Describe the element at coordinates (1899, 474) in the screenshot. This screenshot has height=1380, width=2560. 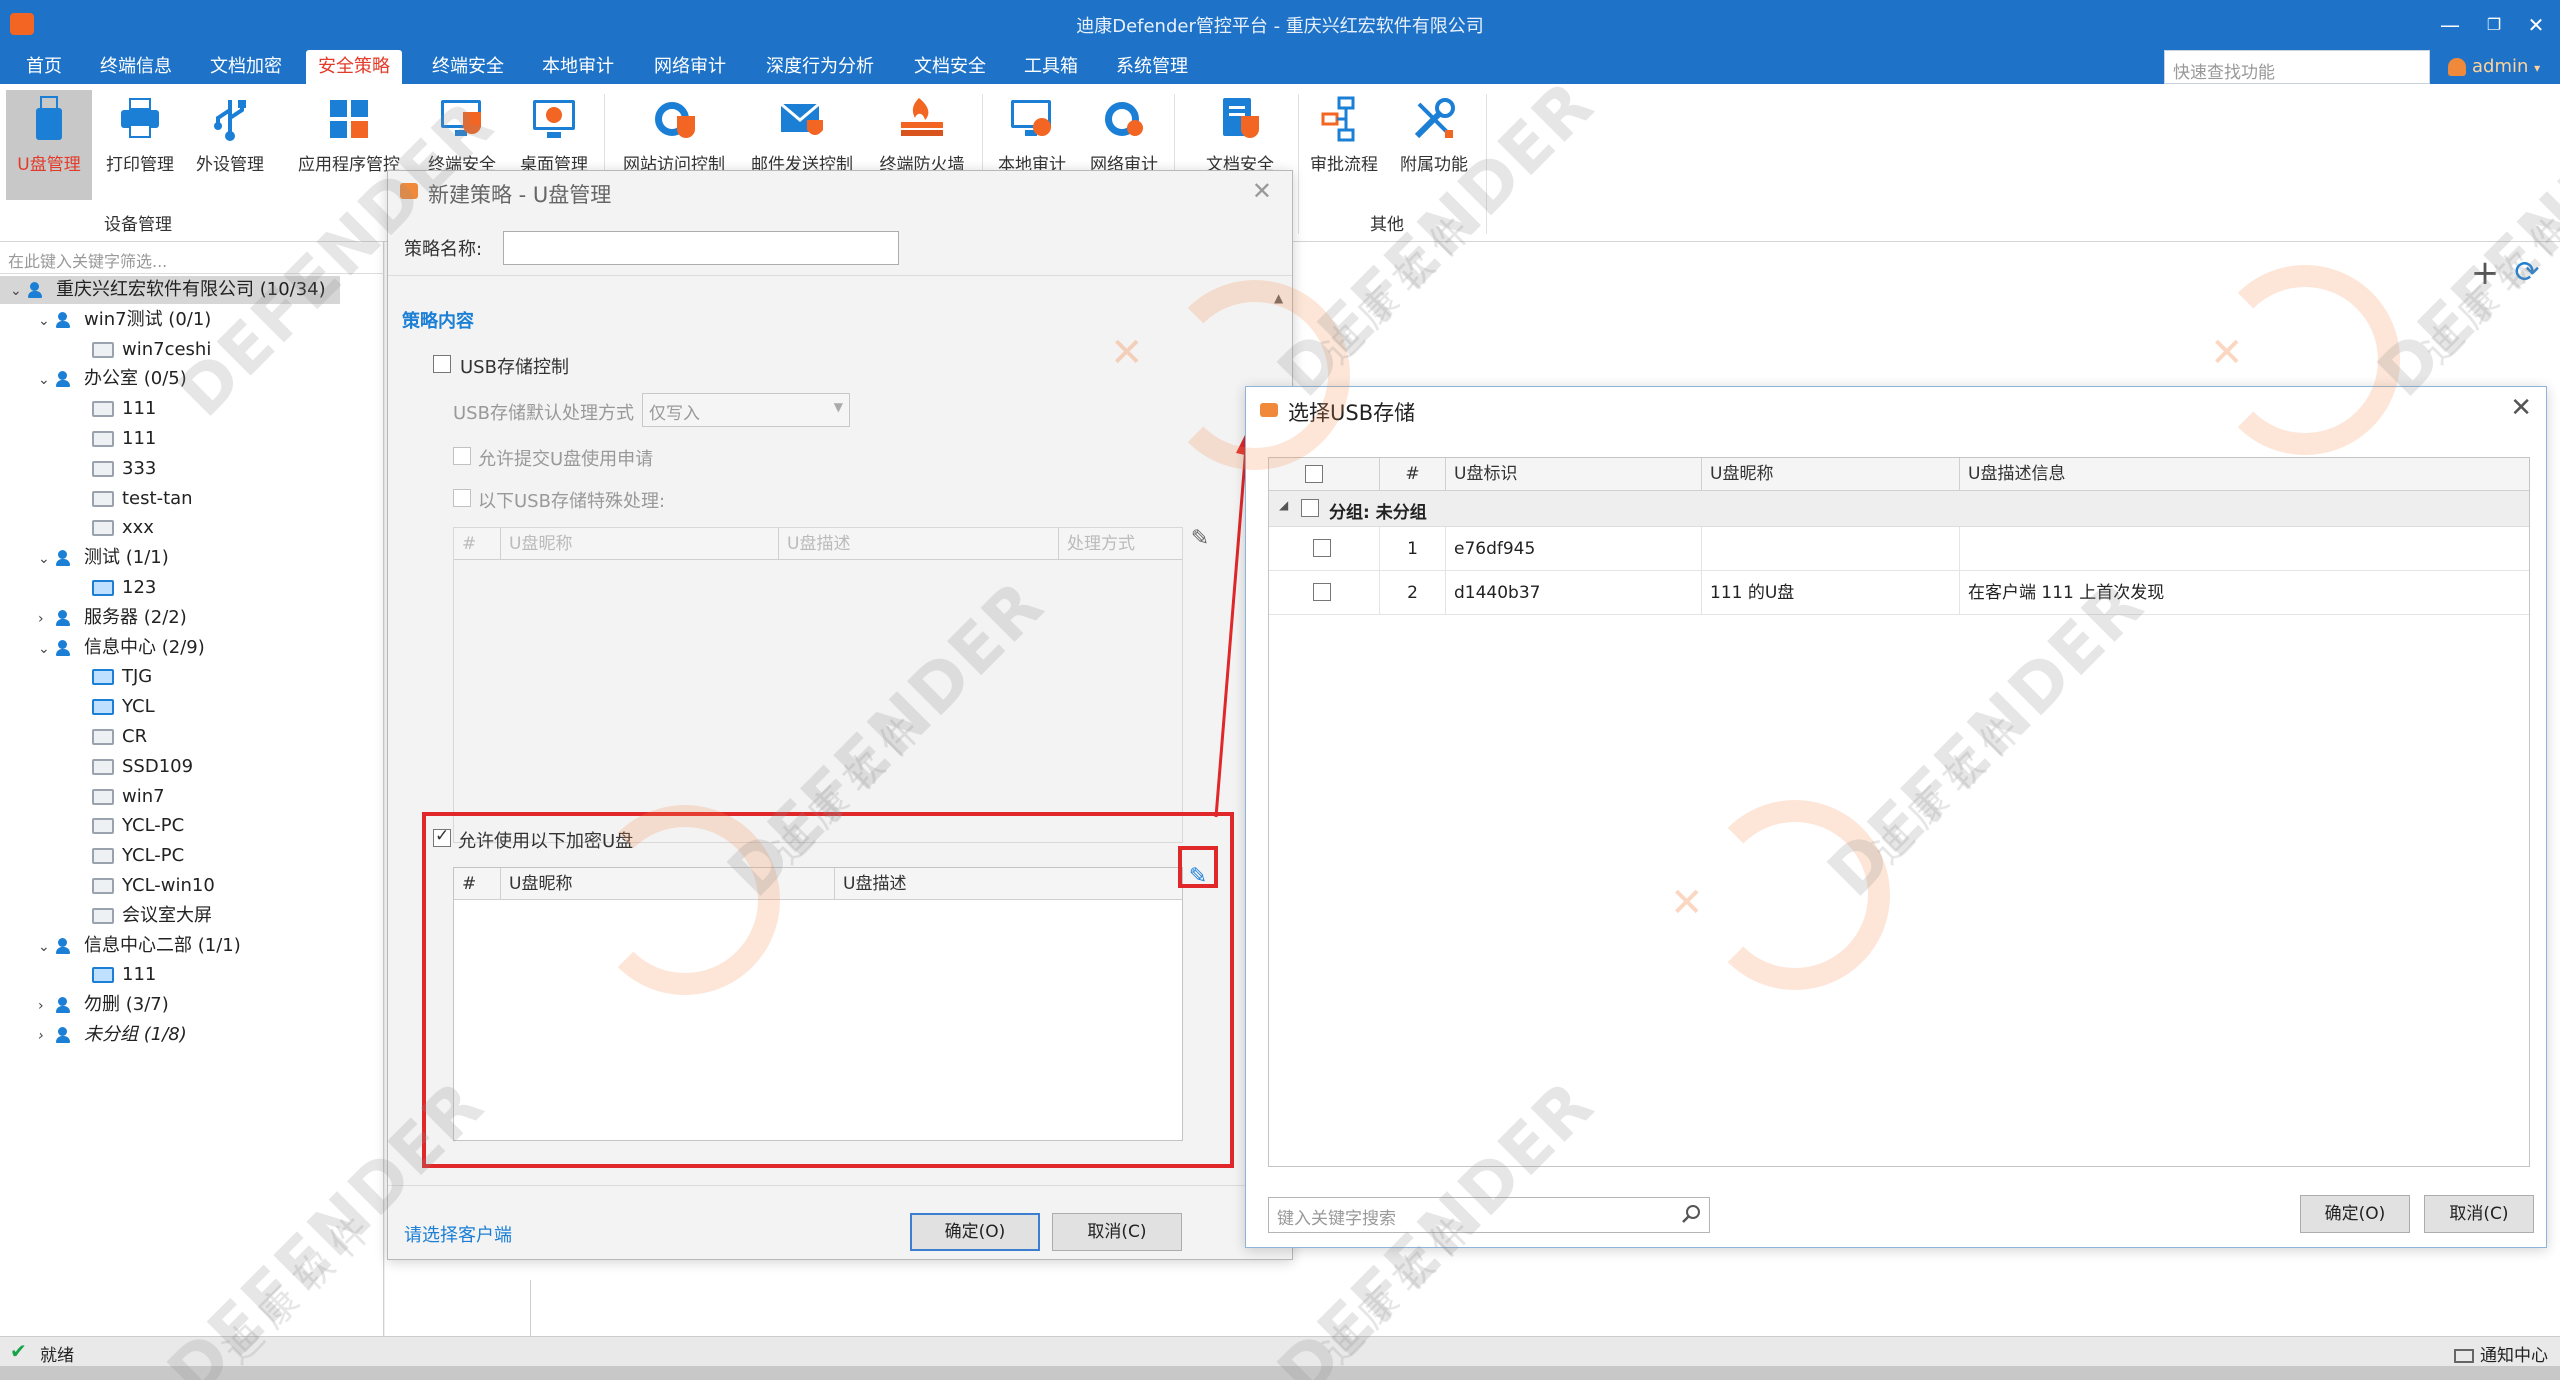
I see `grid-header: # U盘标识 U盘昵称 U盘描述信息` at that location.